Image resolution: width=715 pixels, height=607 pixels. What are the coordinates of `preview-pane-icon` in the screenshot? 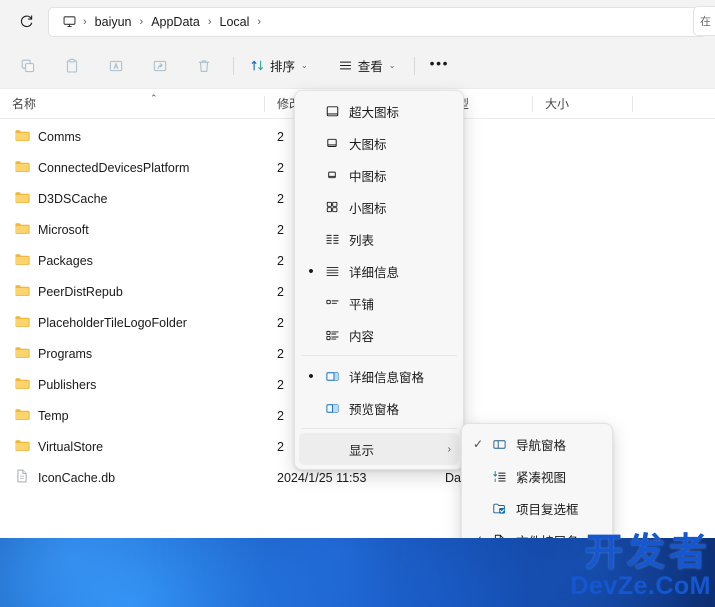 It's located at (332, 408).